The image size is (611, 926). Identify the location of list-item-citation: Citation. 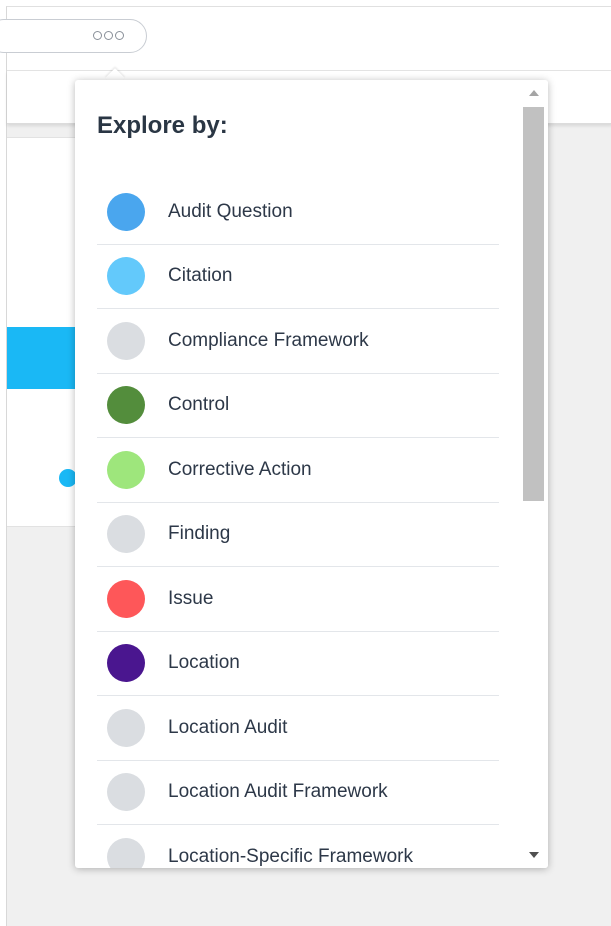
(298, 277).